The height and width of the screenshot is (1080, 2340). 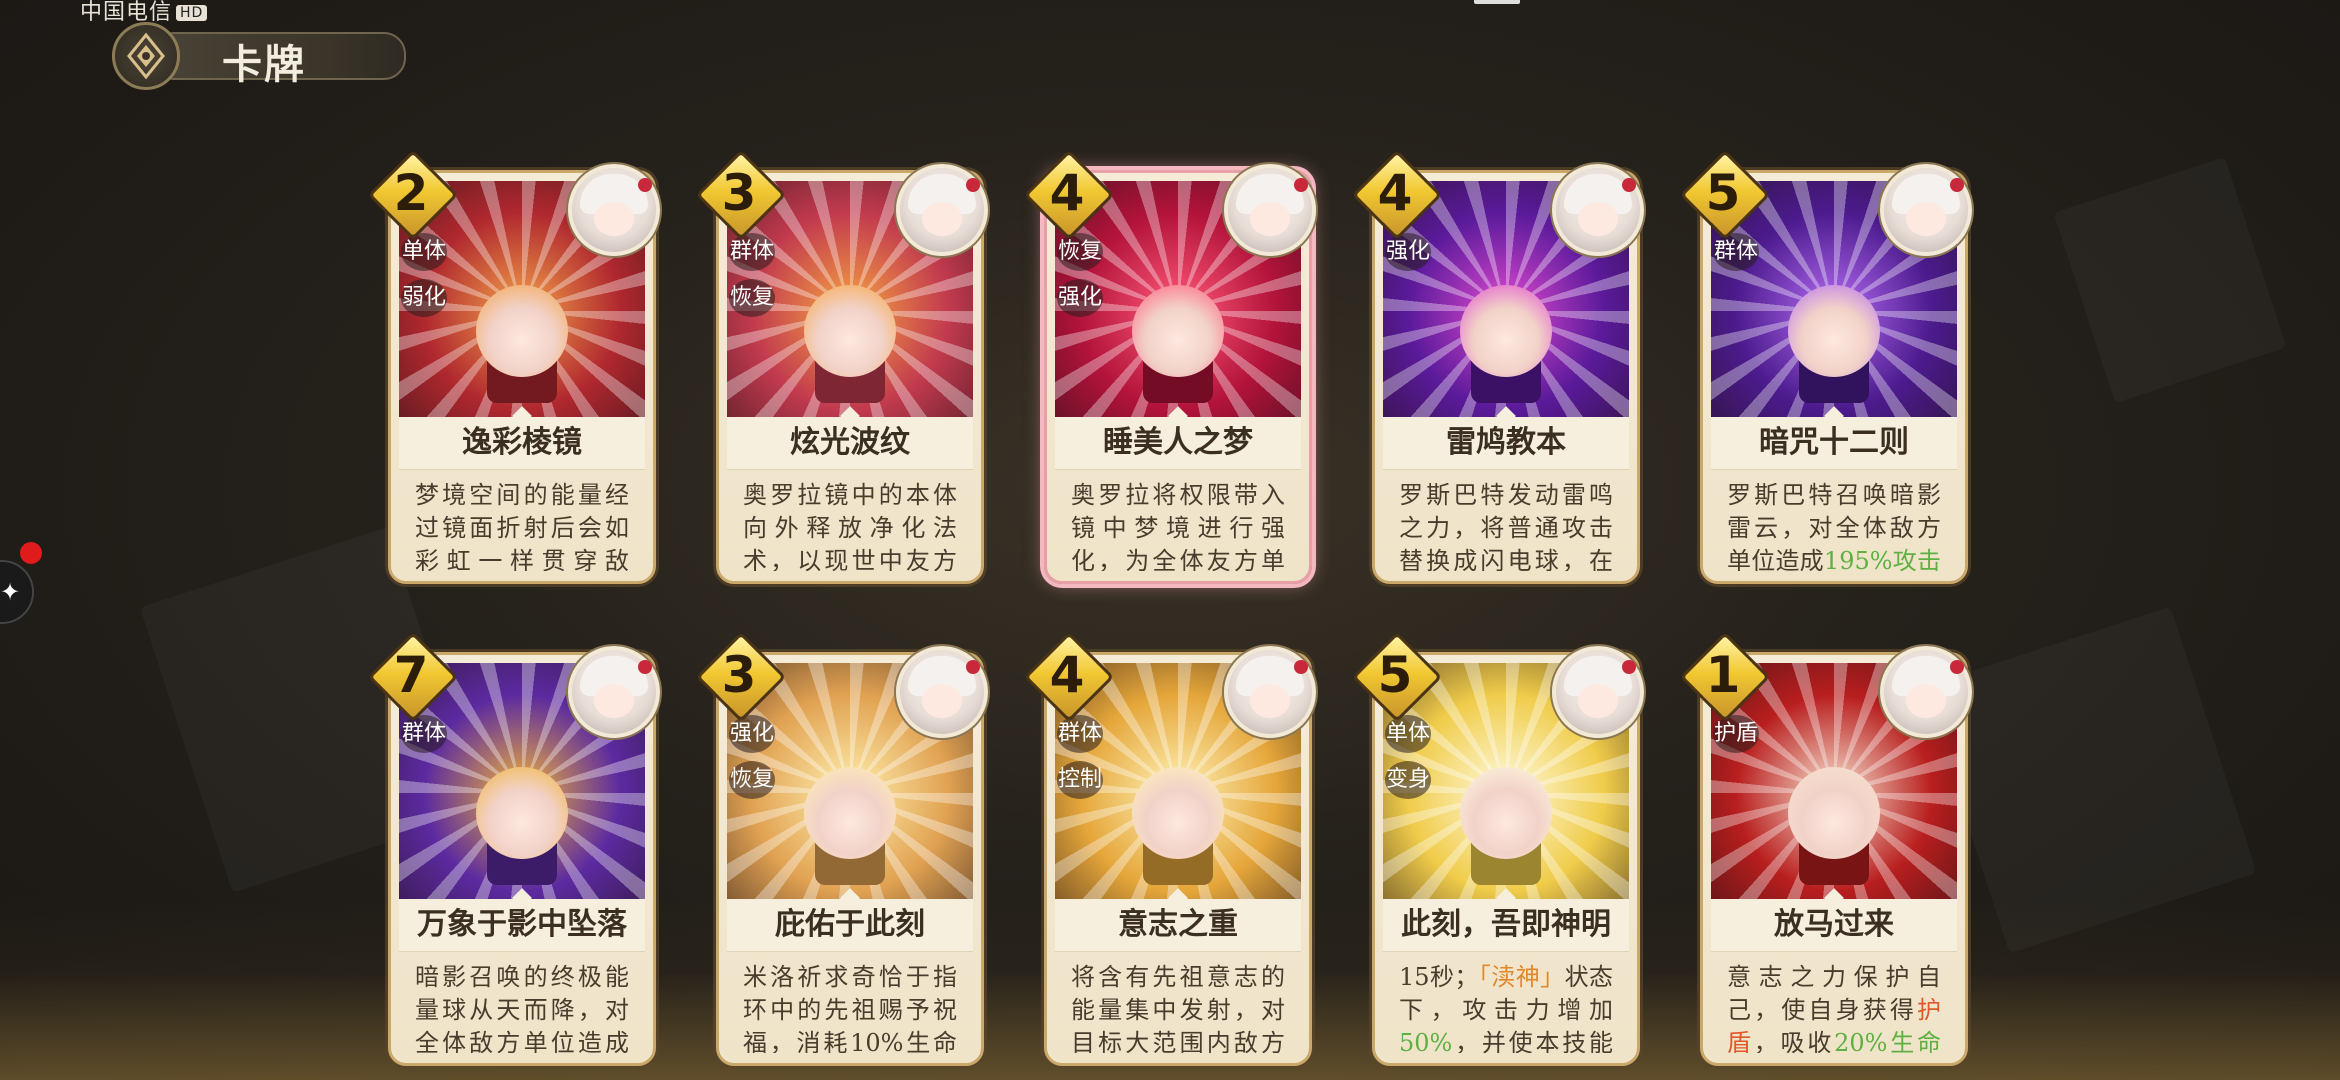 What do you see at coordinates (424, 298) in the screenshot?
I see `skill-tag: 弱化` at bounding box center [424, 298].